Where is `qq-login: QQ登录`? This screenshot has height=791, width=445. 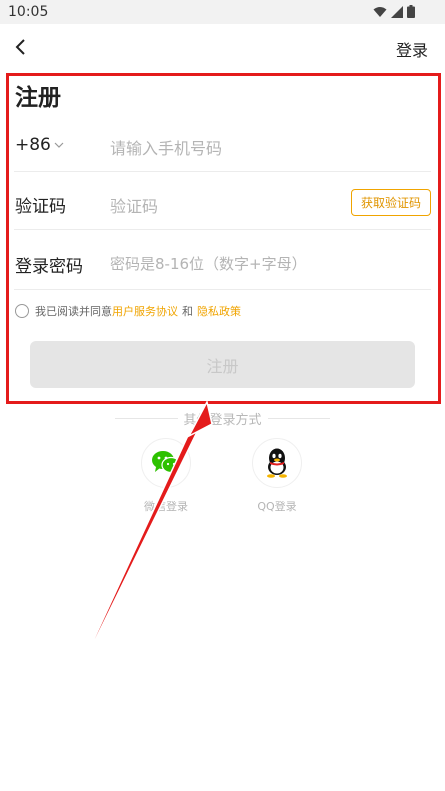 qq-login: QQ登录 is located at coordinates (277, 476).